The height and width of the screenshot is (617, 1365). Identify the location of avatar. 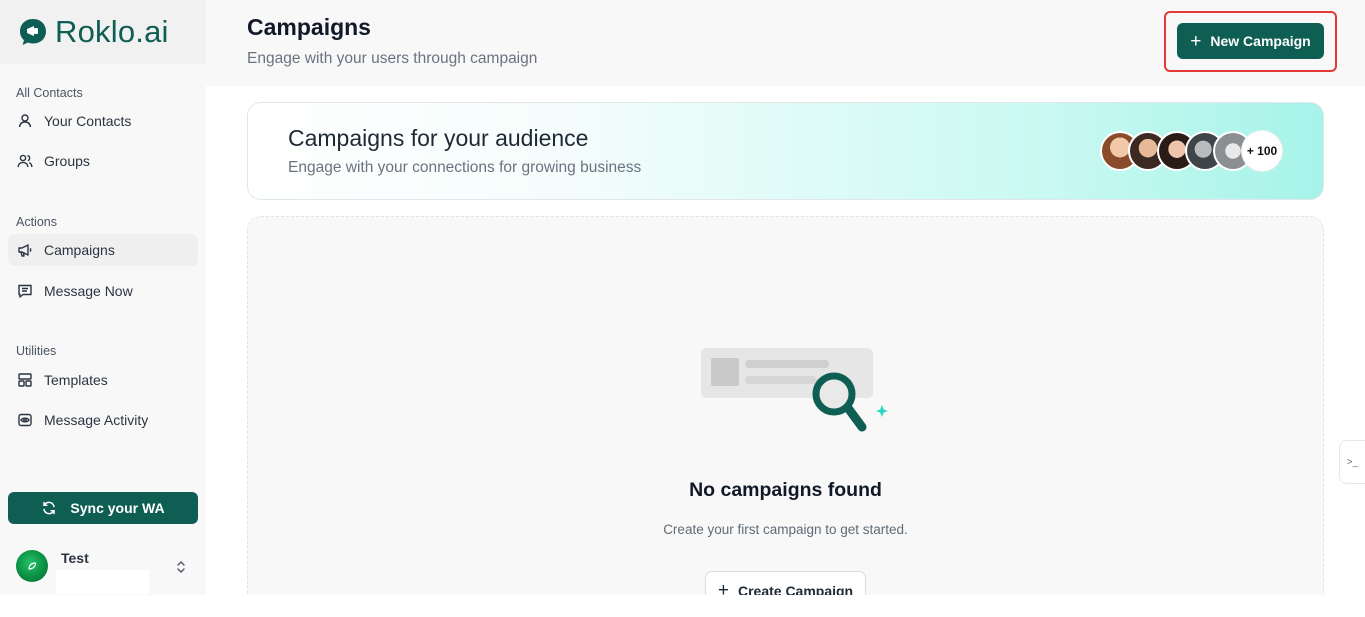
(32, 566).